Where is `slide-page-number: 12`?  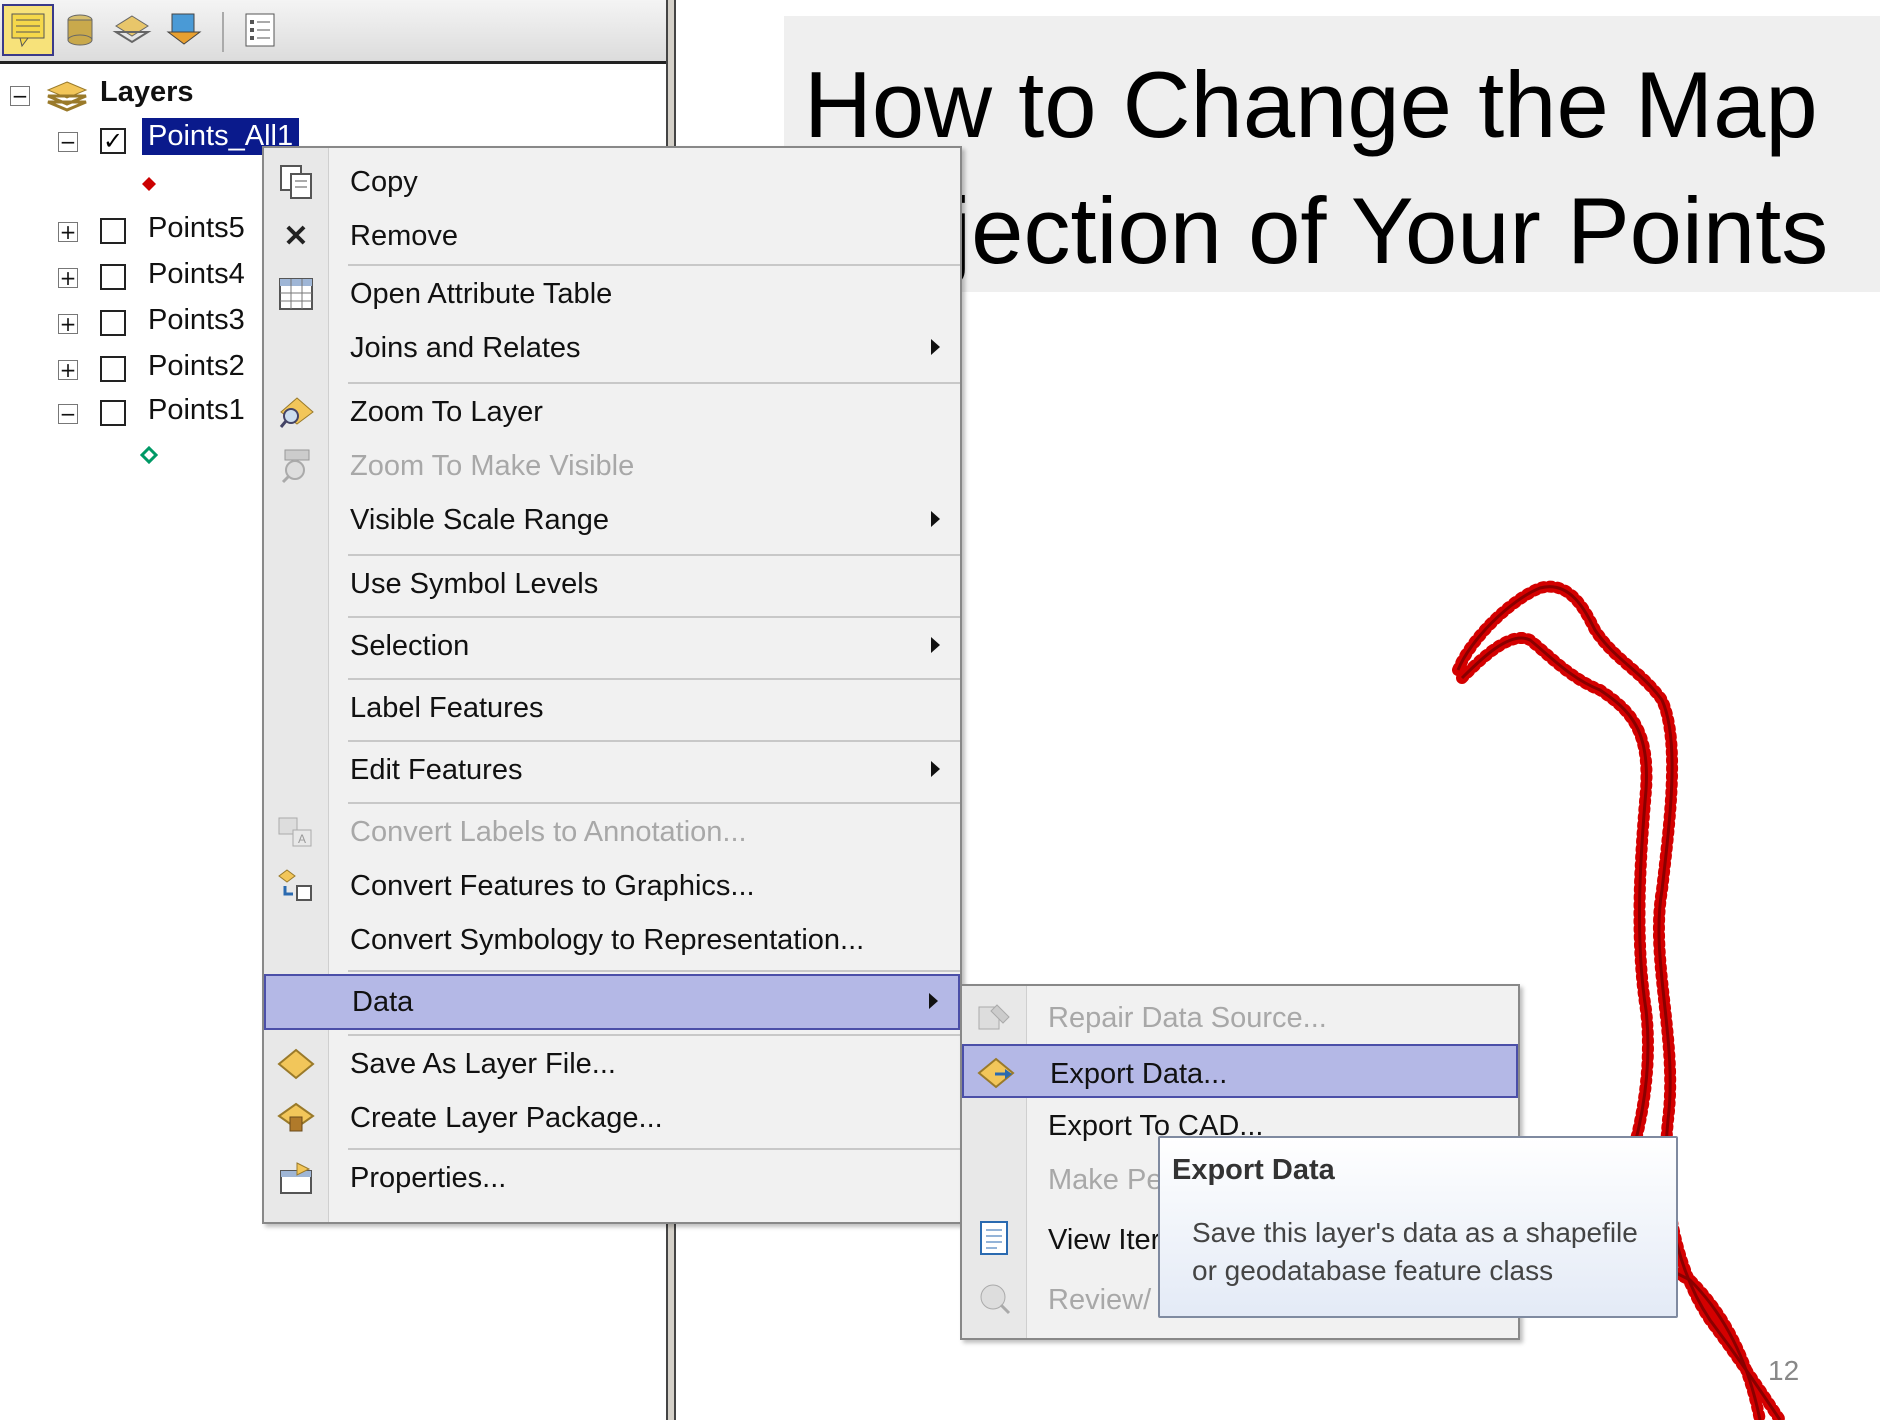
slide-page-number: 12 is located at coordinates (1784, 1370).